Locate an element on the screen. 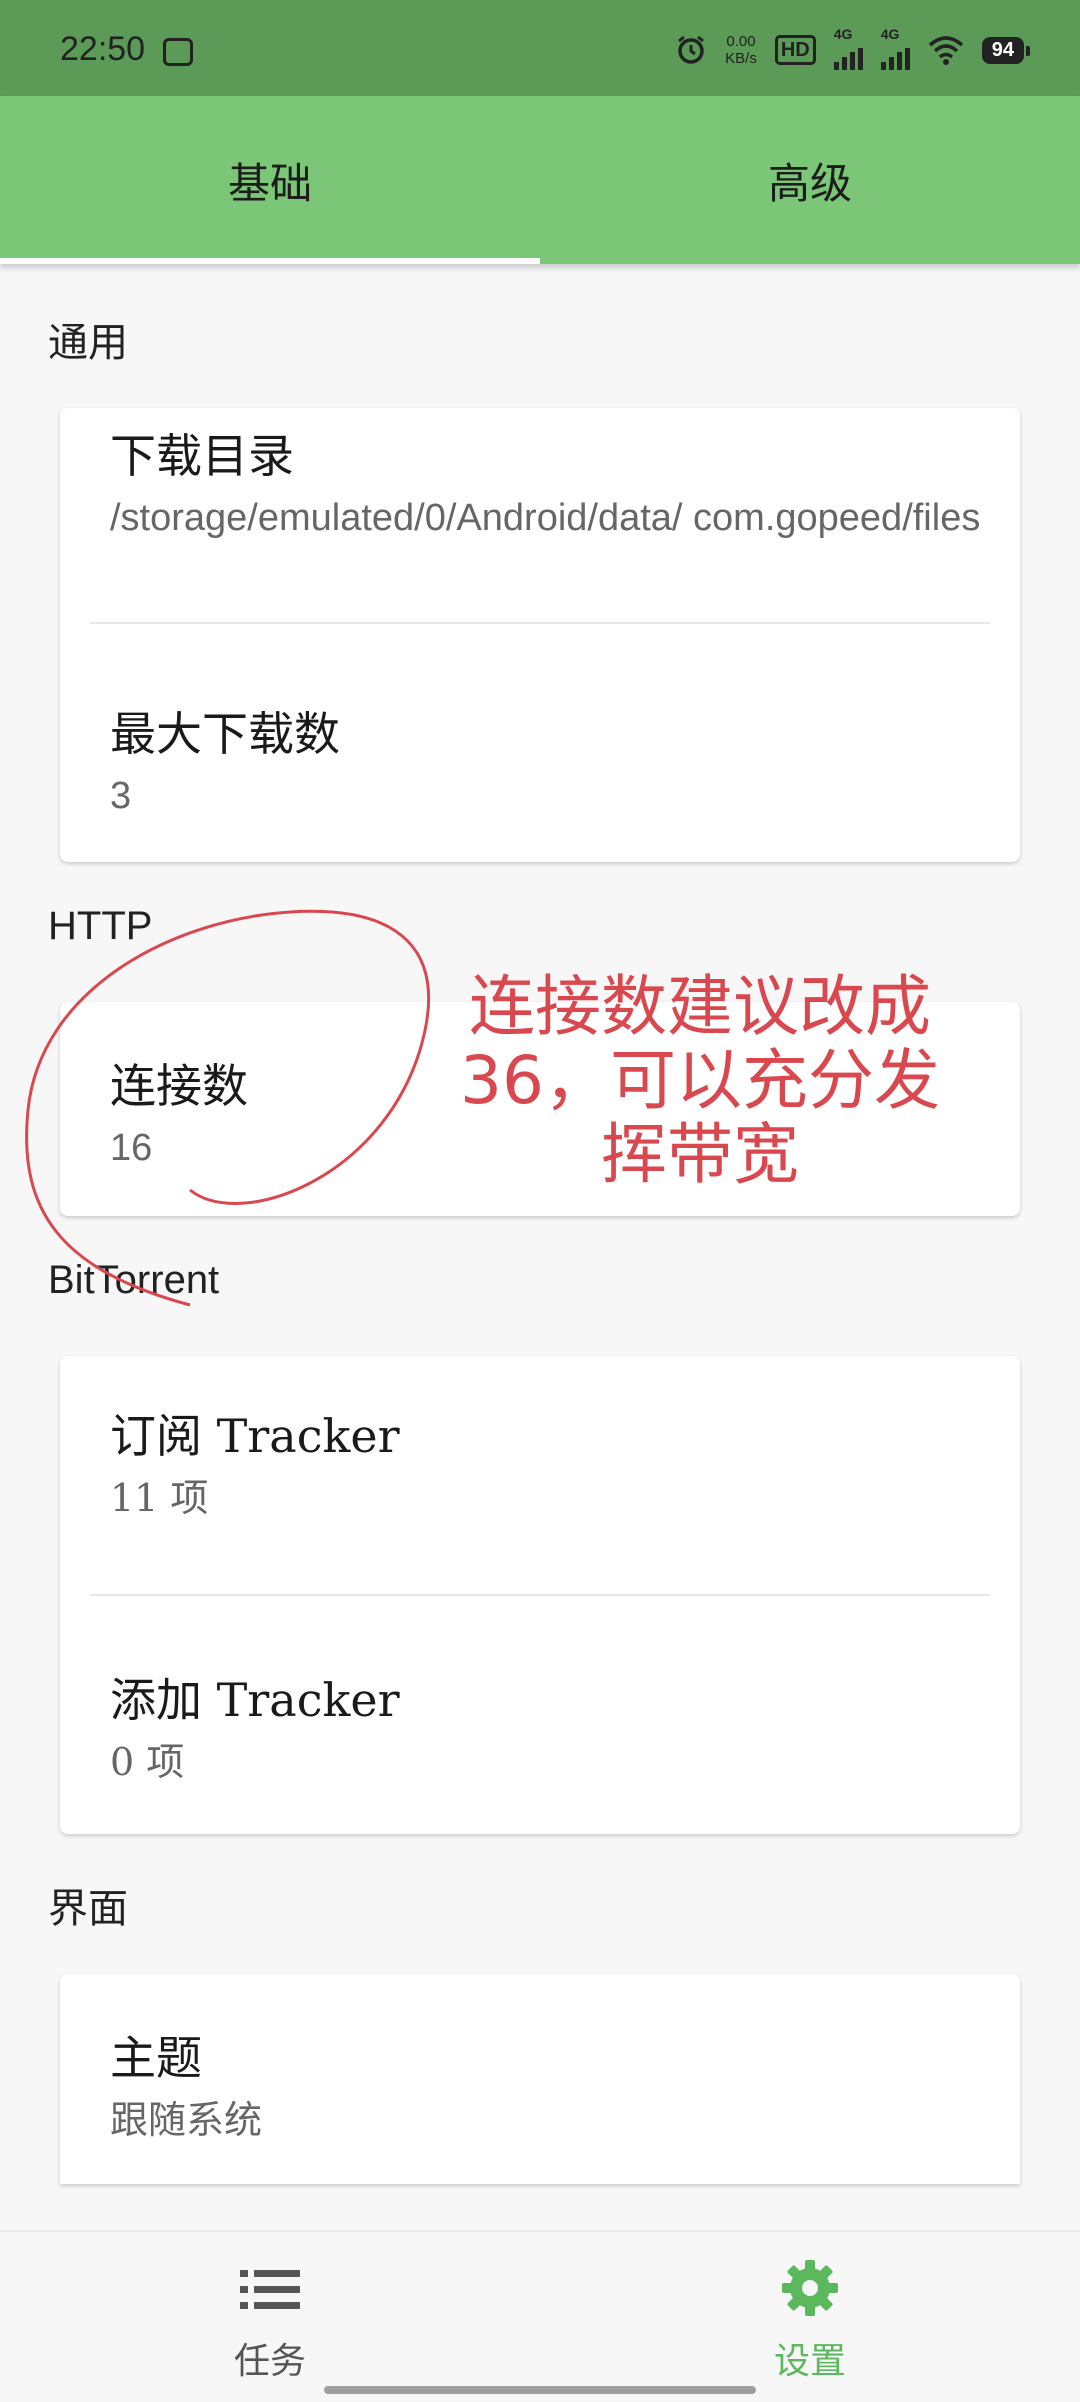 The width and height of the screenshot is (1080, 2402). setting-value: 跟随系统 is located at coordinates (186, 2120).